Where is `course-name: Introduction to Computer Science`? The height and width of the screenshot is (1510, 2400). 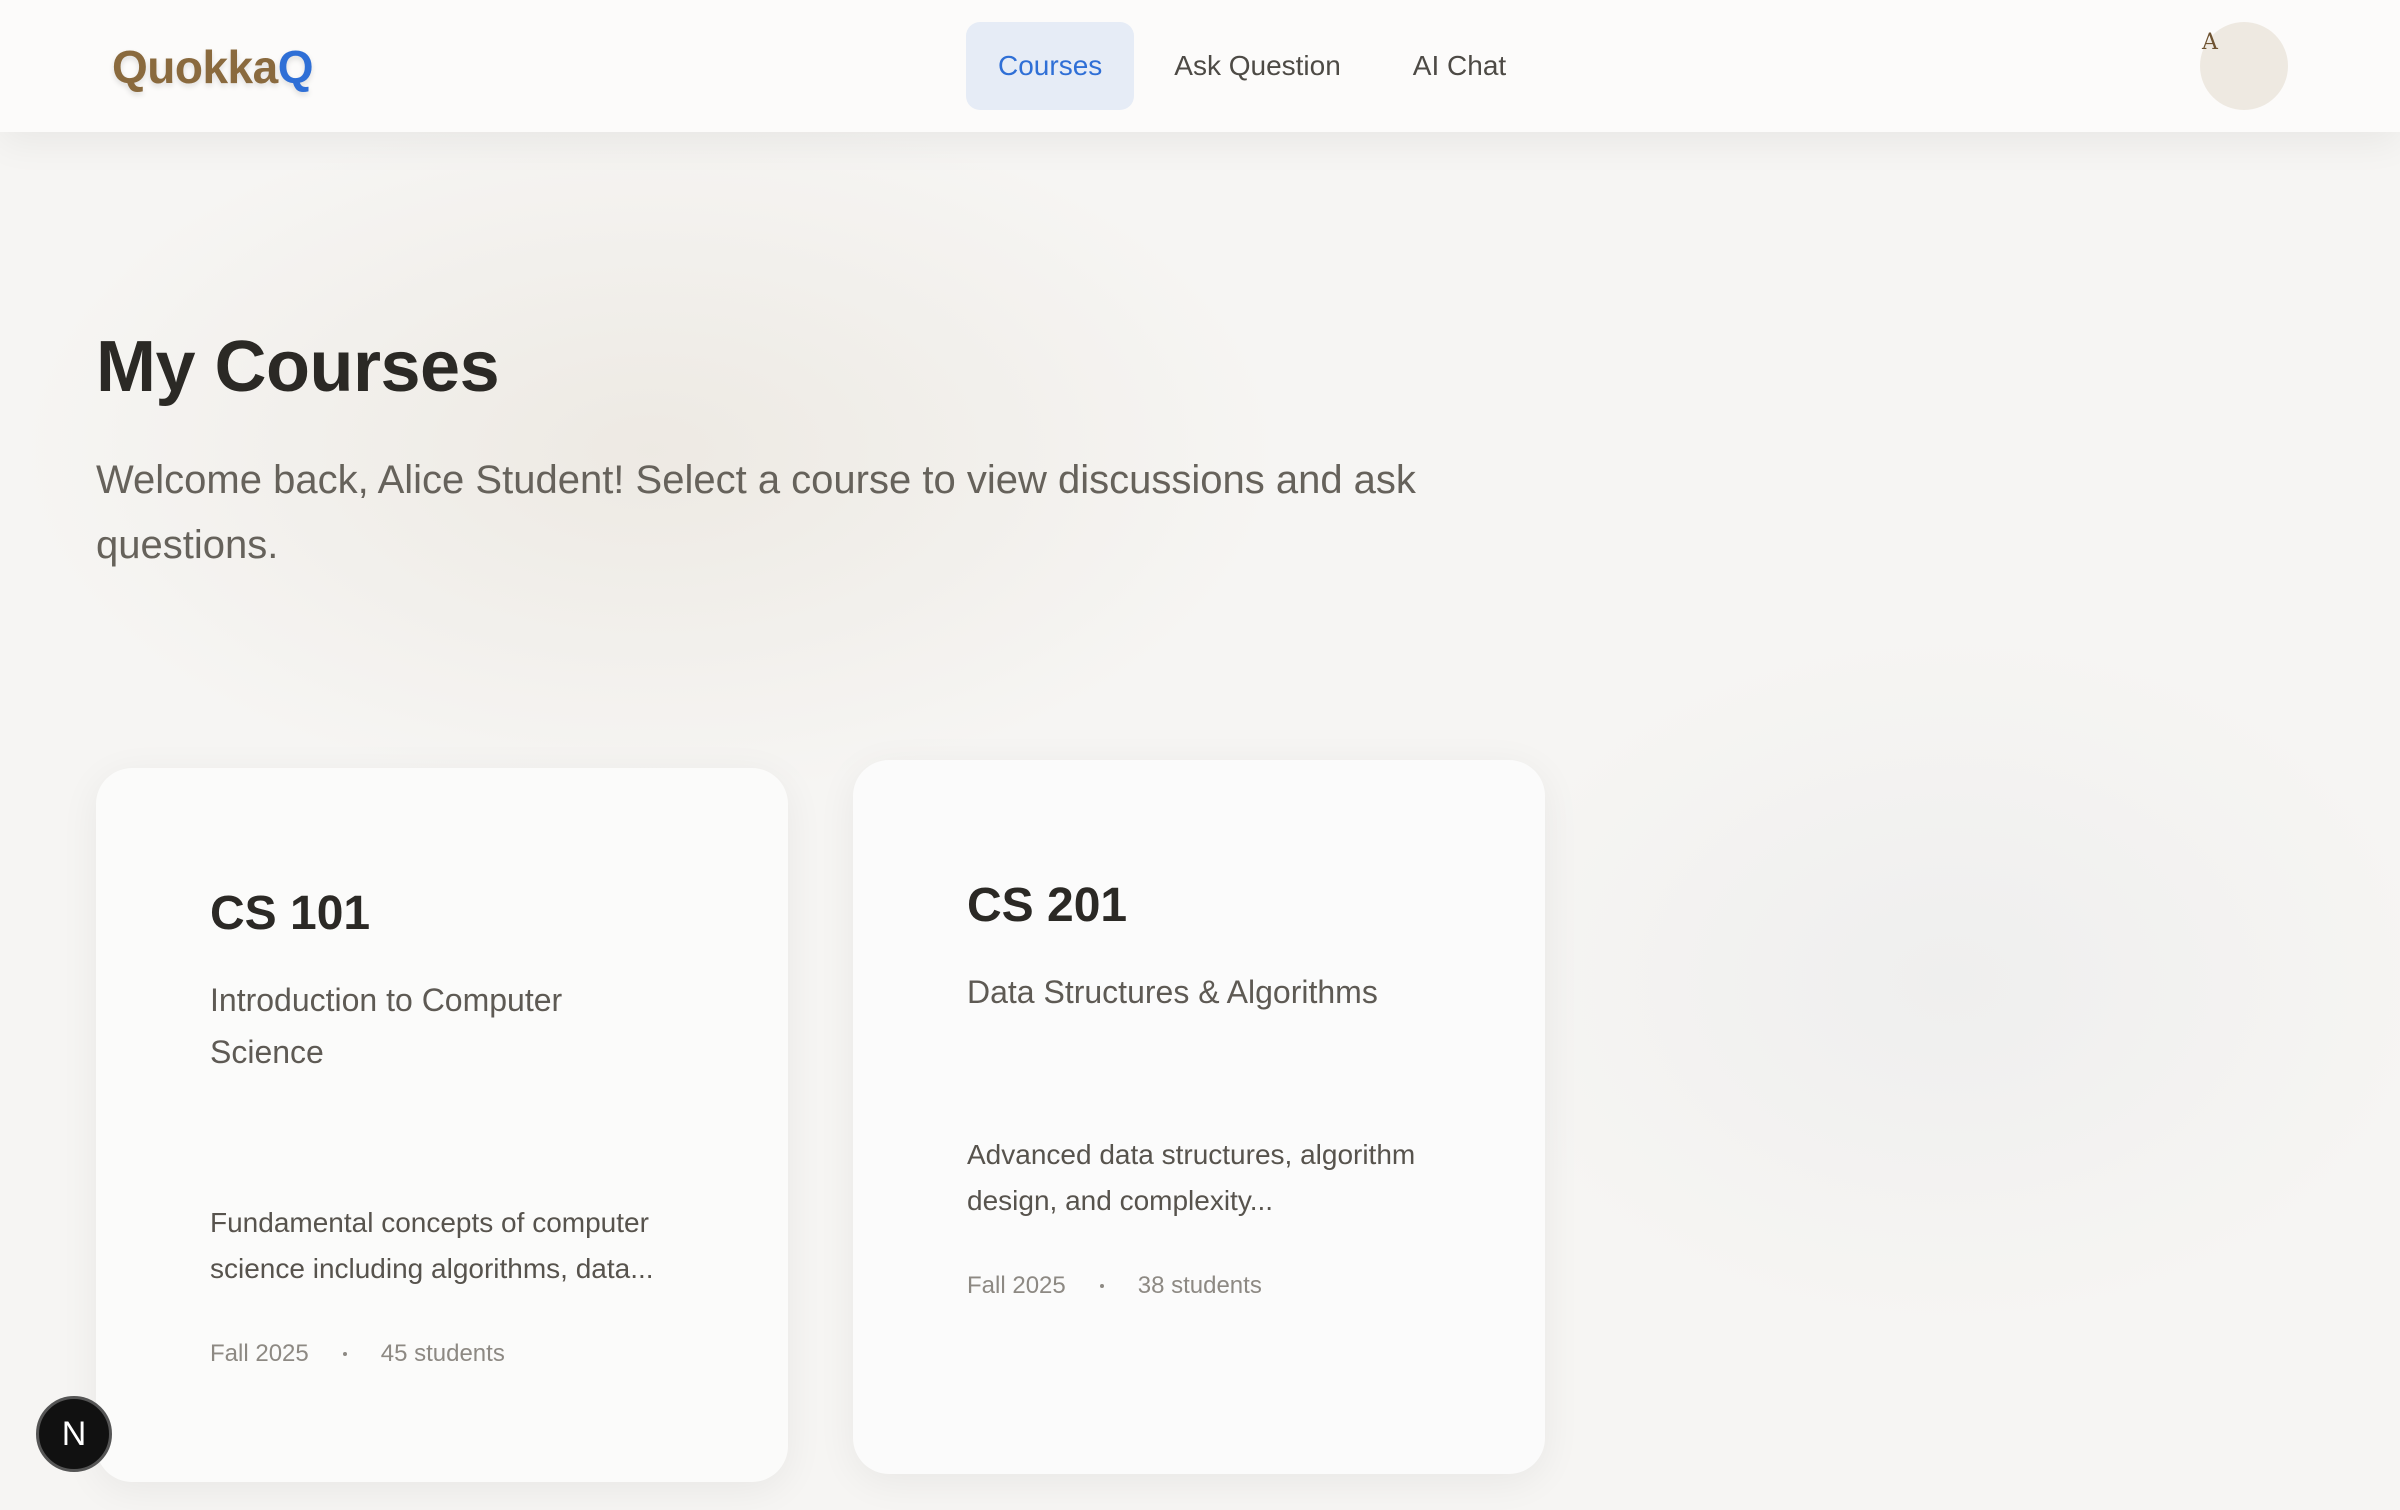 course-name: Introduction to Computer Science is located at coordinates (386, 1026).